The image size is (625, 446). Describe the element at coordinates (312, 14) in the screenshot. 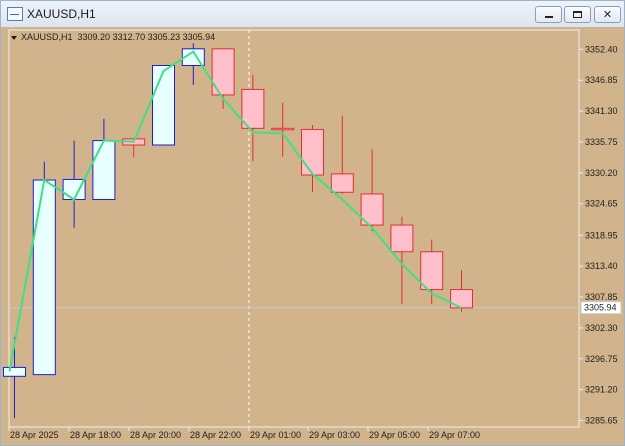

I see `title-bar: XAUUSD,H1 ✕` at that location.